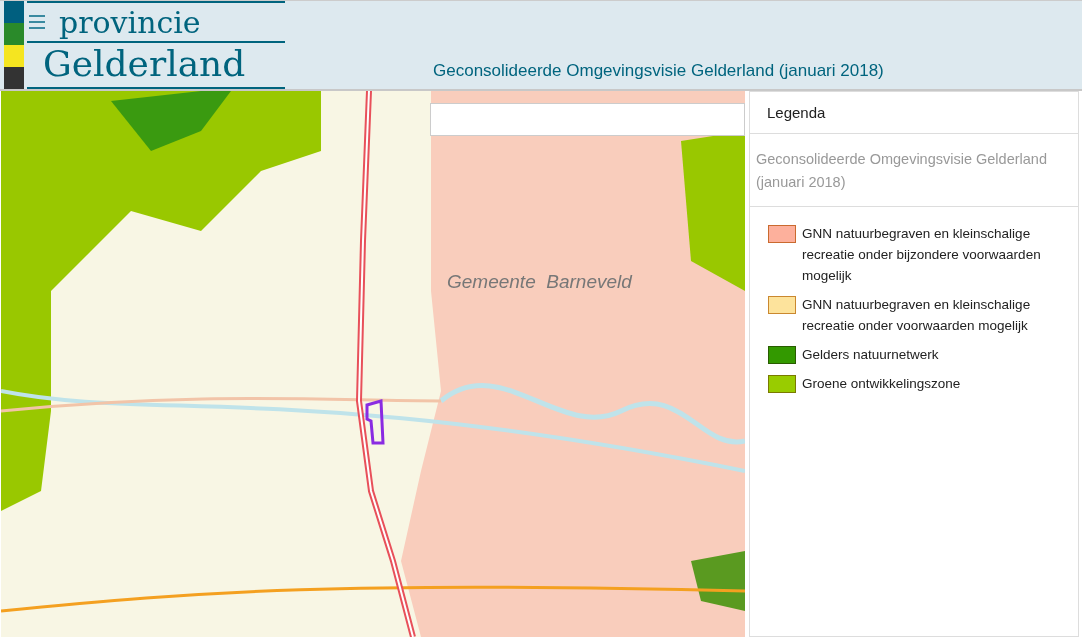 Image resolution: width=1082 pixels, height=639 pixels. What do you see at coordinates (881, 384) in the screenshot?
I see `legend-label: Groene ontwikkelingszone` at bounding box center [881, 384].